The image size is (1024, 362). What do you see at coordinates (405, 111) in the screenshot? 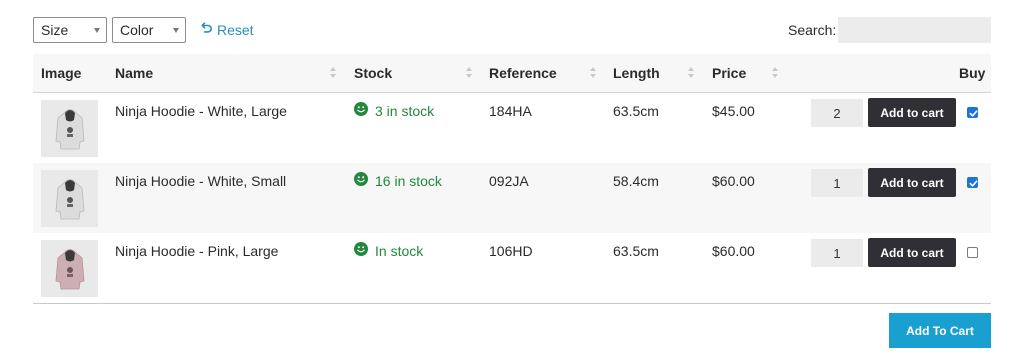
I see `stock-label: 3 in stock` at bounding box center [405, 111].